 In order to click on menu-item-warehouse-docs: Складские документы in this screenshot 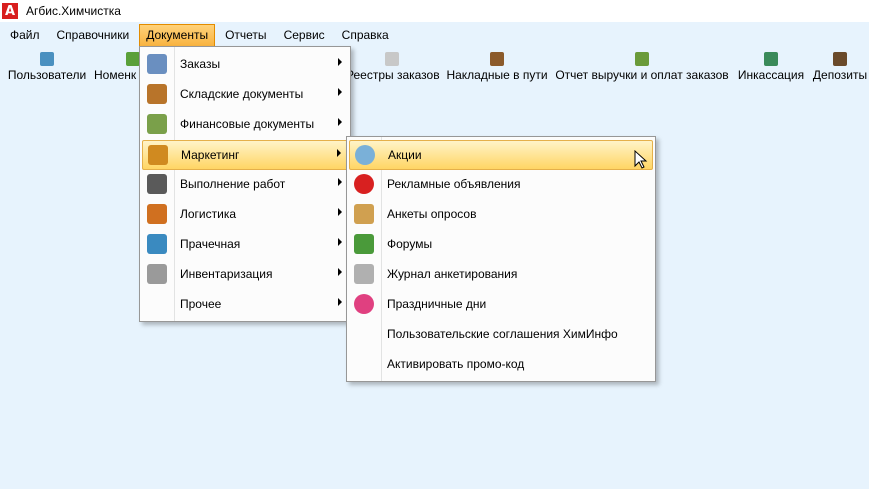, I will do `click(245, 94)`.